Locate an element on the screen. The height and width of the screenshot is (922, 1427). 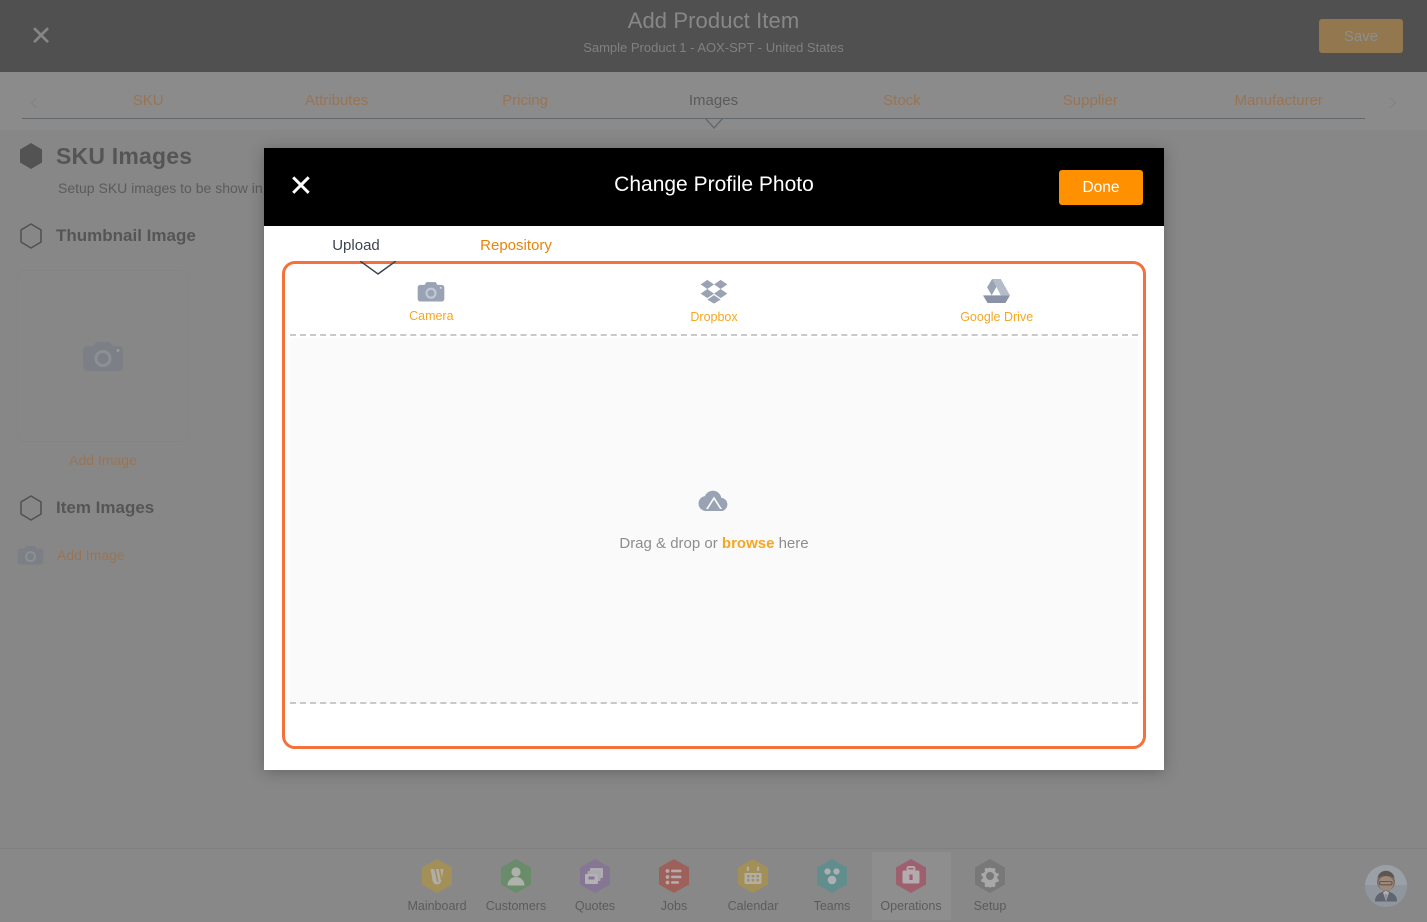
drag-drop-text: Drag & drop or browse here is located at coordinates (713, 543).